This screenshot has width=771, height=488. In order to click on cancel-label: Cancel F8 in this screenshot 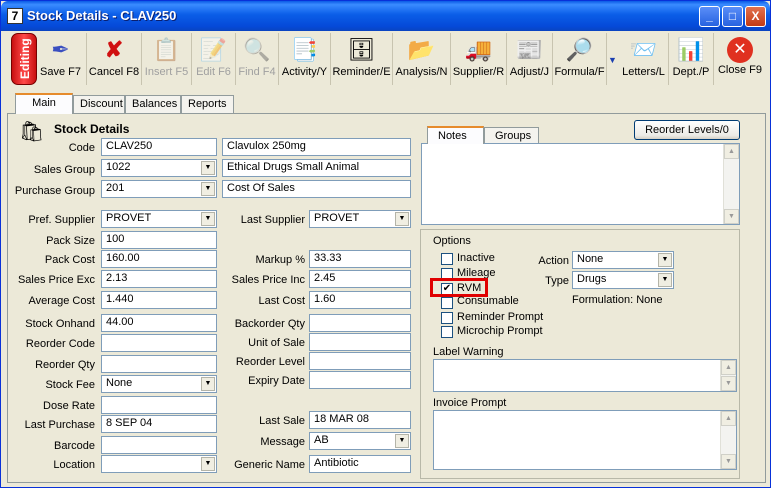, I will do `click(114, 72)`.